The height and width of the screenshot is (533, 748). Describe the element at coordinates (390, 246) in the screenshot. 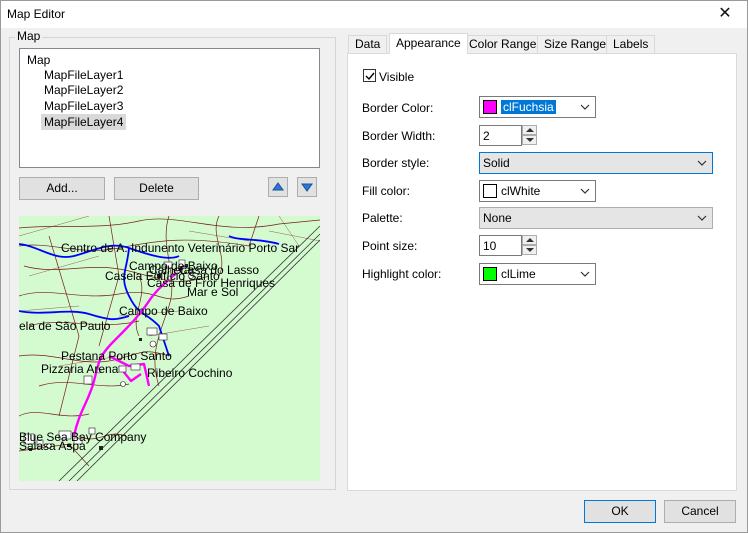

I see `point-size-label: Point size:` at that location.